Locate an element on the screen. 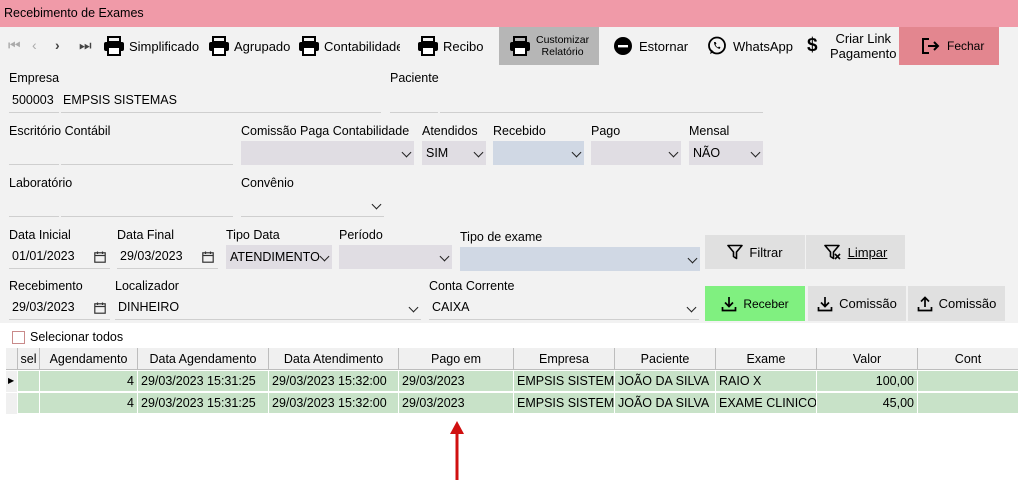 The image size is (1018, 488). tipo-exame-select is located at coordinates (580, 259).